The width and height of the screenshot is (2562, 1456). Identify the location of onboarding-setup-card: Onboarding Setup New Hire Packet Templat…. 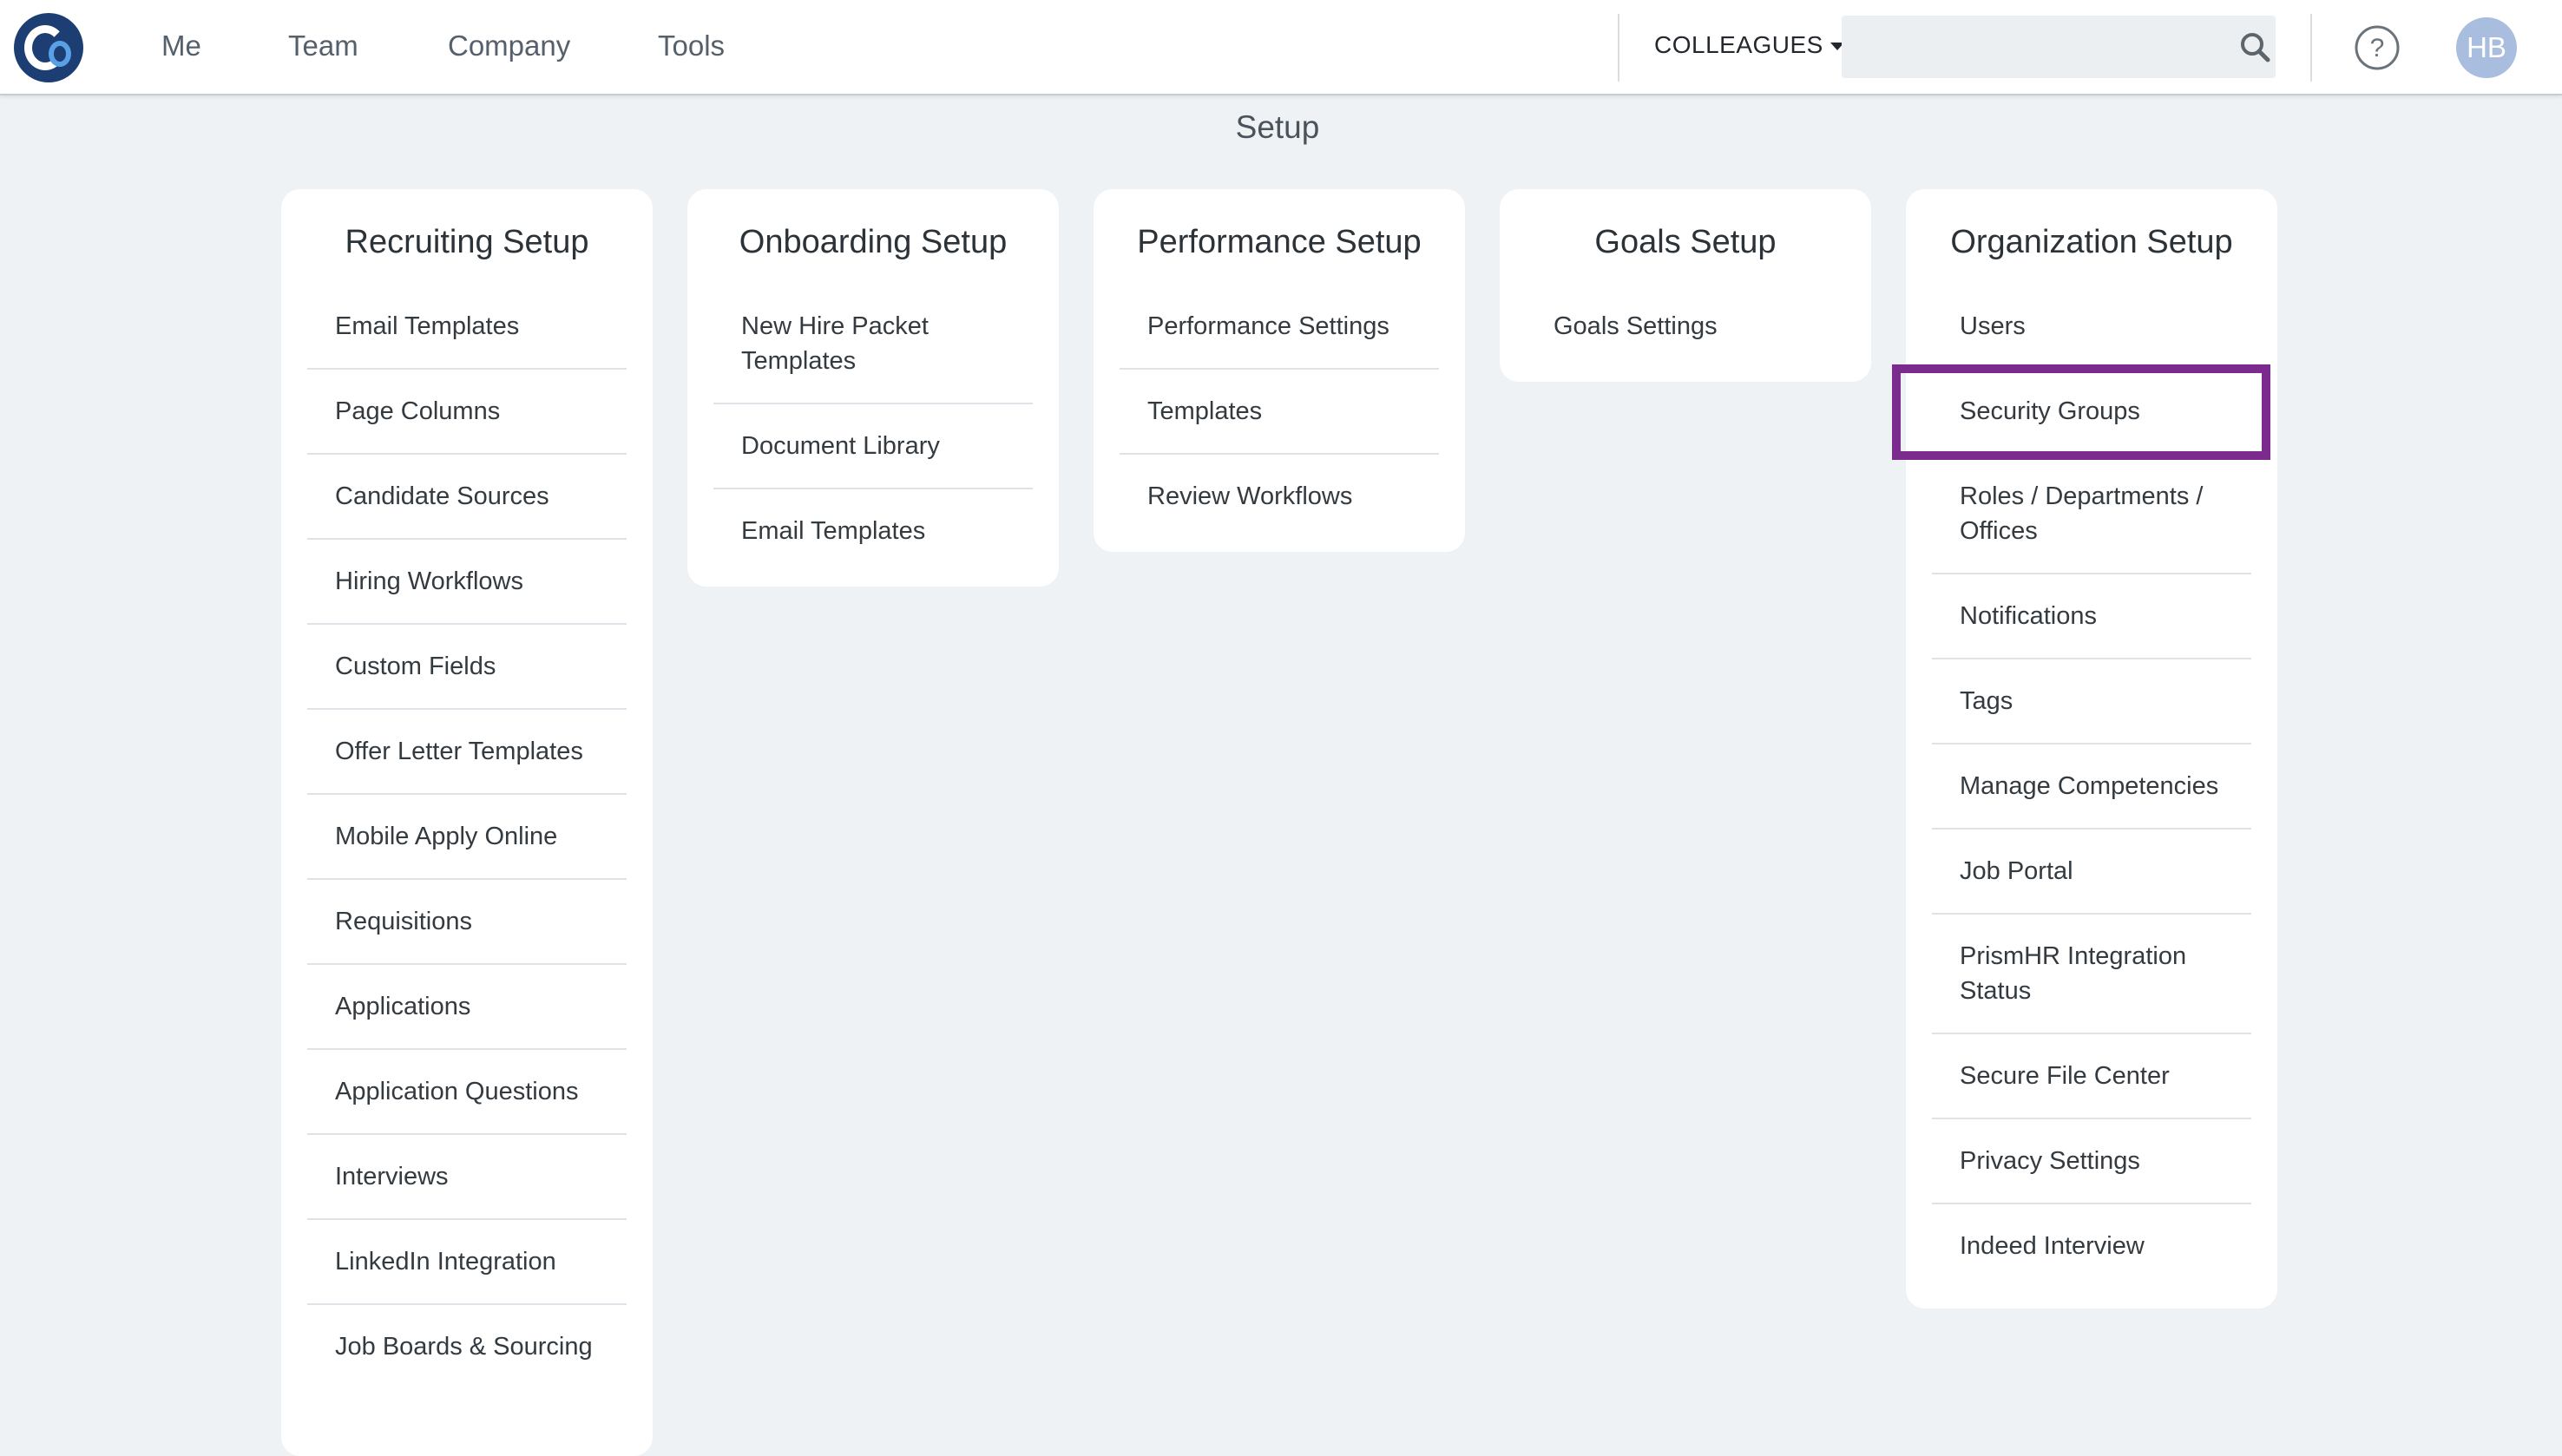
(873, 388).